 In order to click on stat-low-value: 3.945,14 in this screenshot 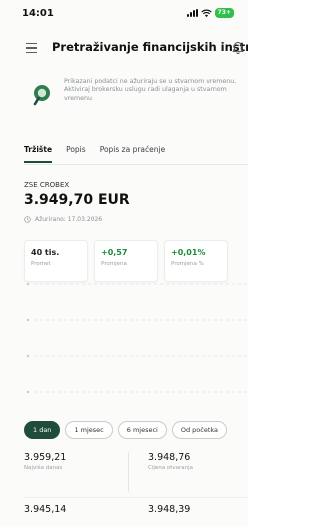, I will do `click(45, 509)`.